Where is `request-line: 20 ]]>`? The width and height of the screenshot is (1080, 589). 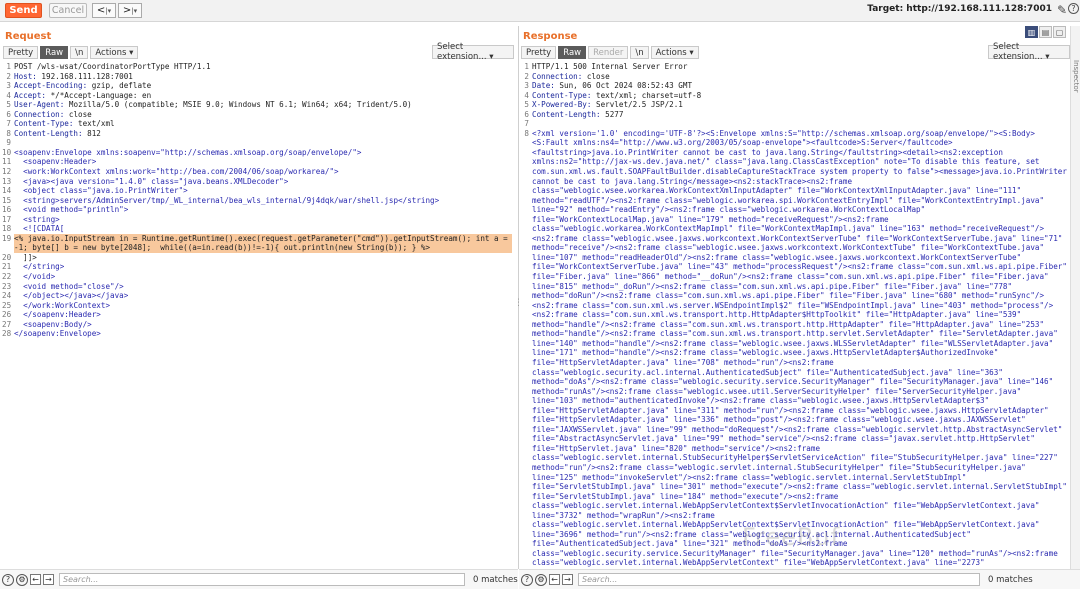
request-line: 20 ]]> is located at coordinates (257, 258).